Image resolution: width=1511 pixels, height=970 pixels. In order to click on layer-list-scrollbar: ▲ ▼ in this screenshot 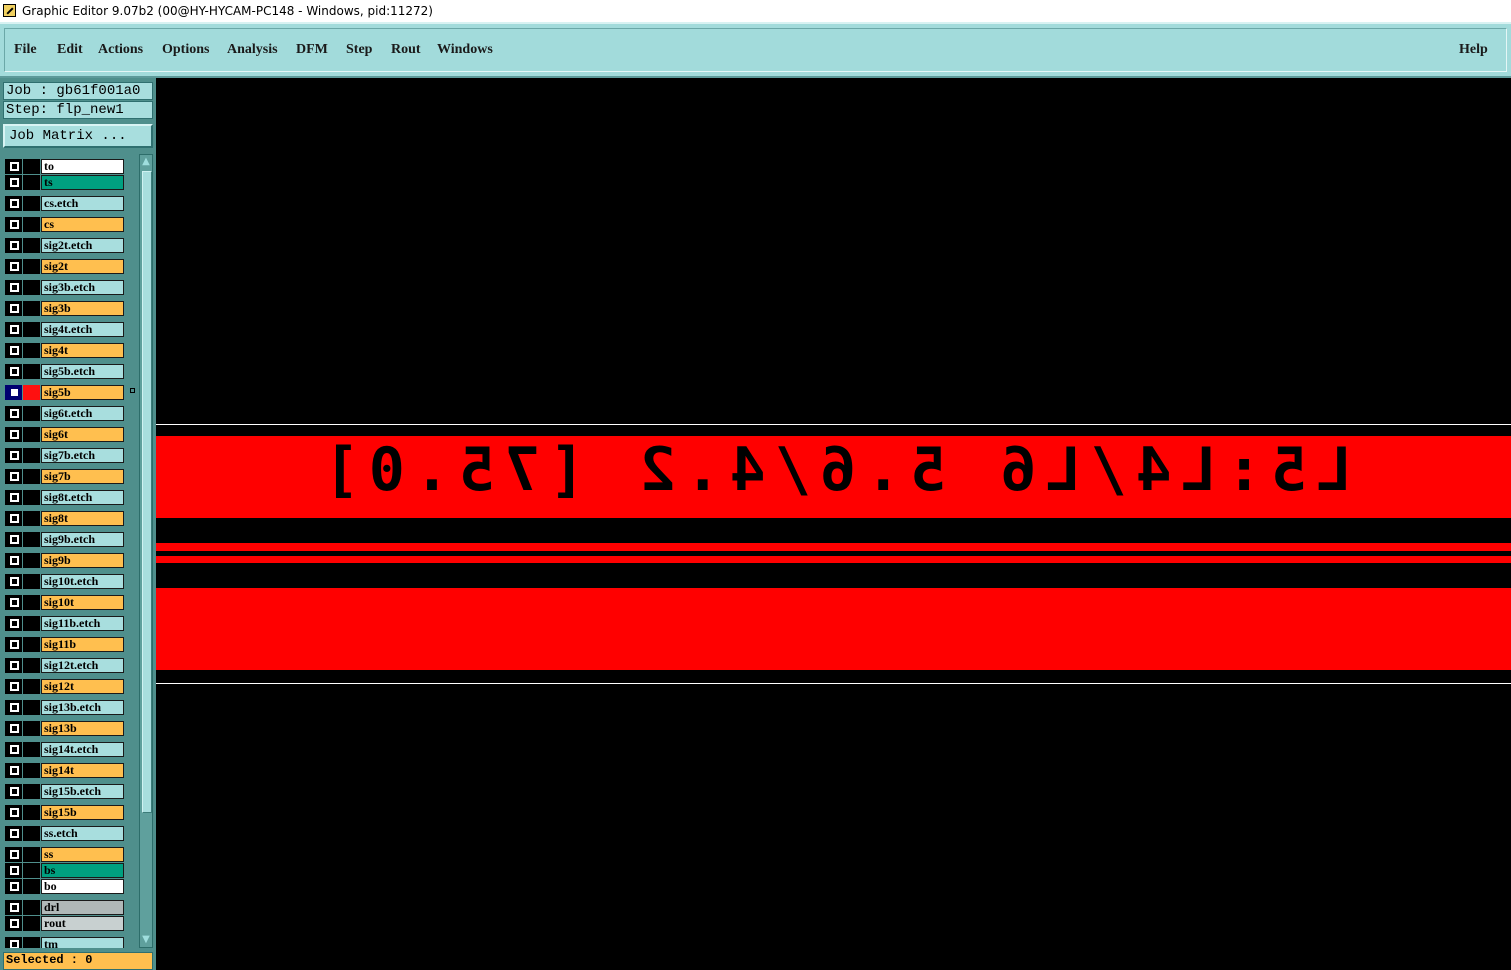, I will do `click(146, 551)`.